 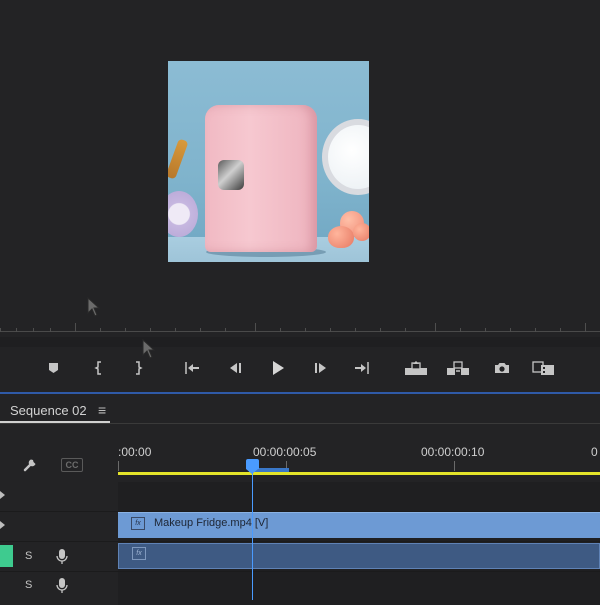 I want to click on lift-button, so click(x=416, y=368).